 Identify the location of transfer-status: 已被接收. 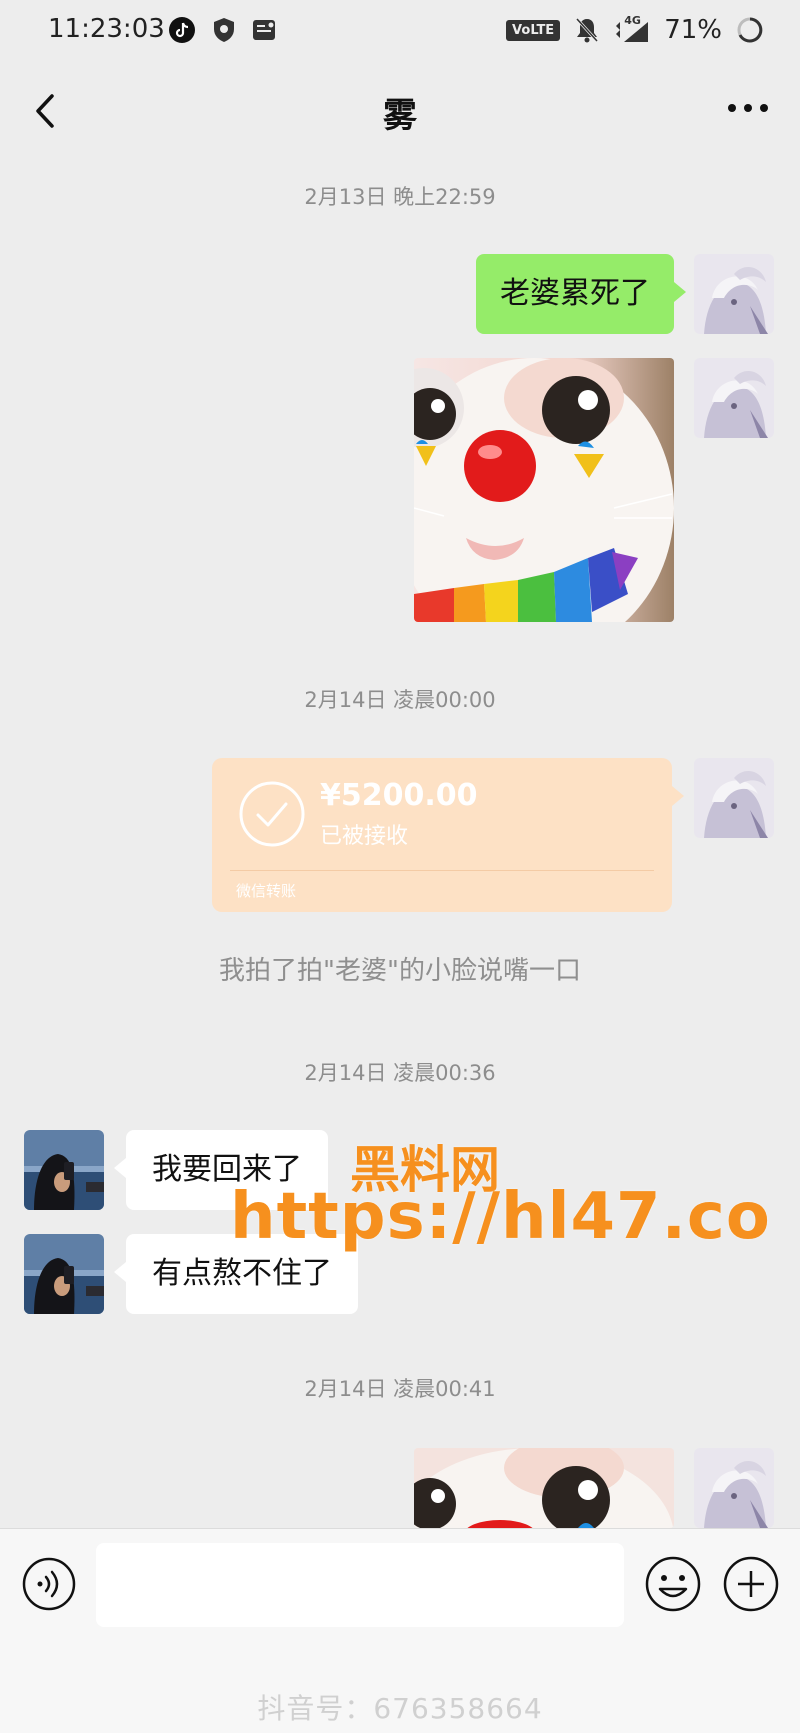
(364, 836).